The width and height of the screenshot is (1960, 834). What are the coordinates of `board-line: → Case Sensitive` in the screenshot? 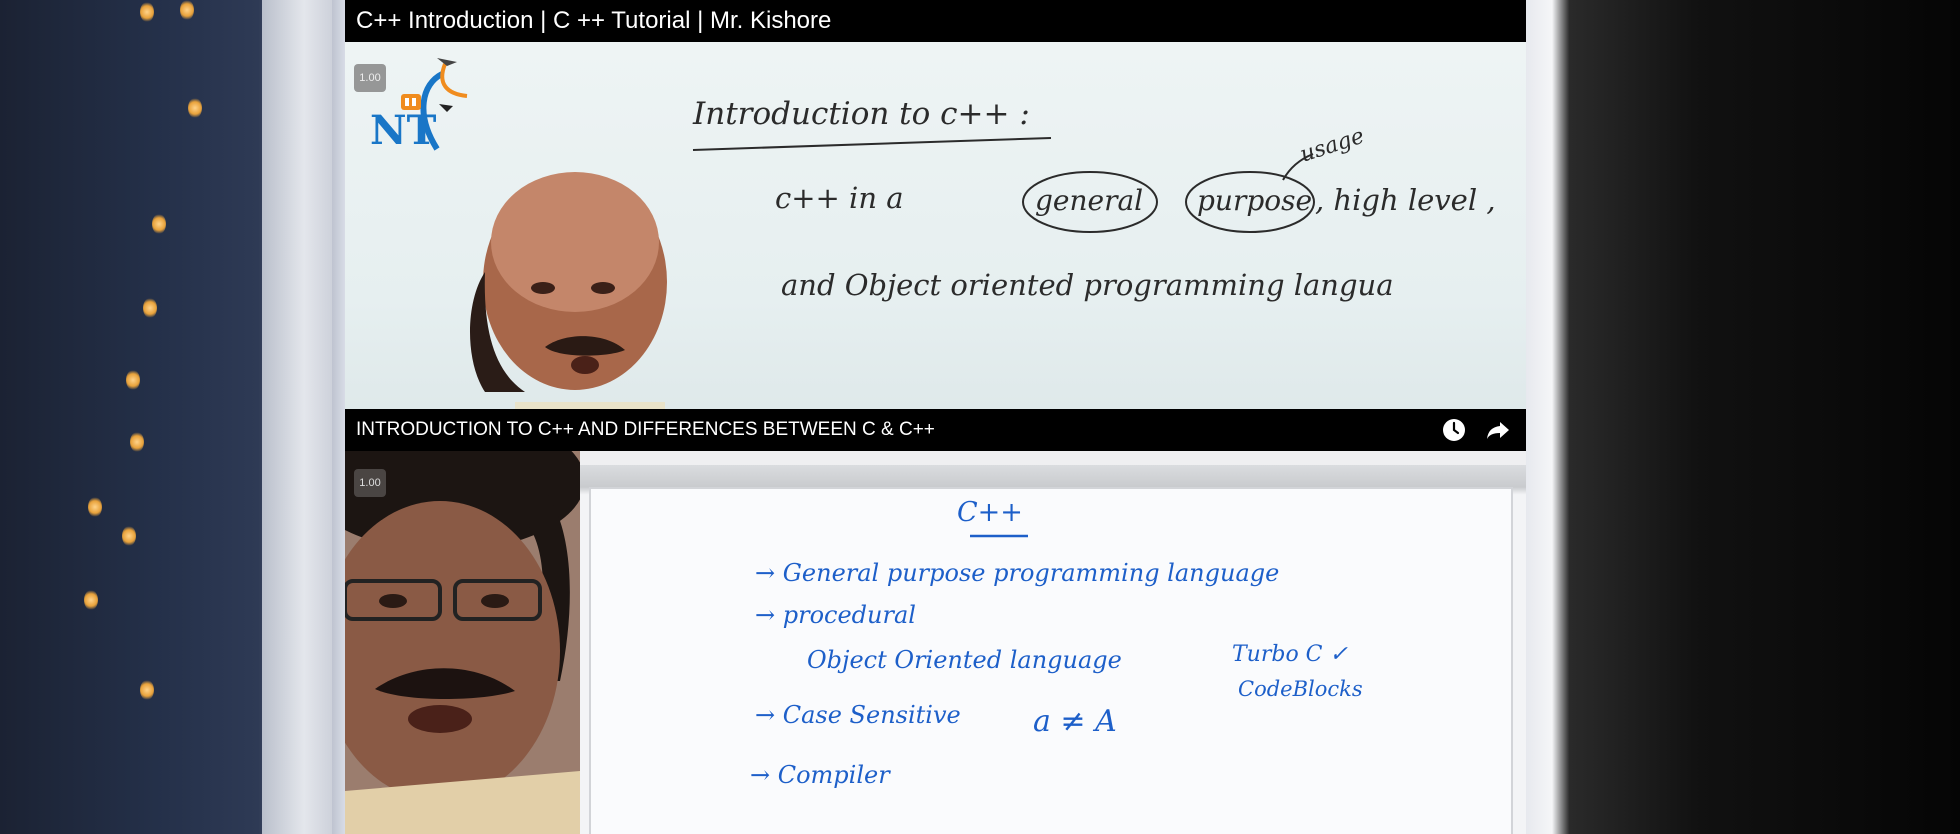 It's located at (858, 715).